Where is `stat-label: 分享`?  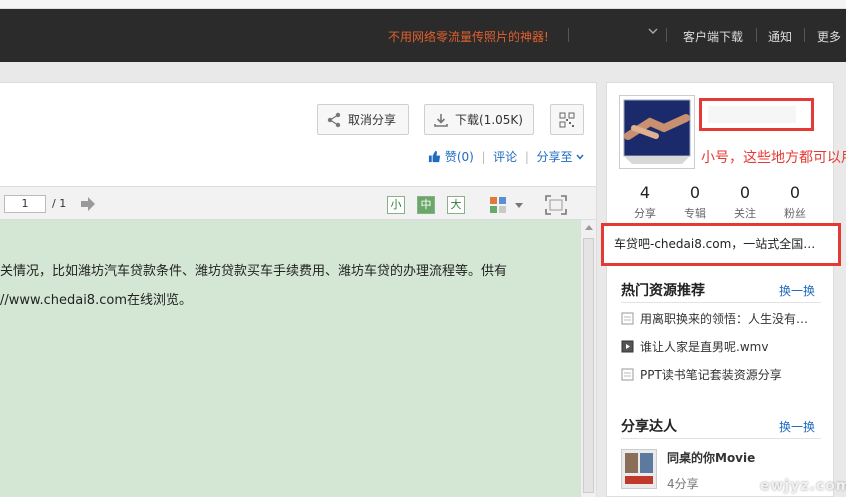 stat-label: 分享 is located at coordinates (645, 213).